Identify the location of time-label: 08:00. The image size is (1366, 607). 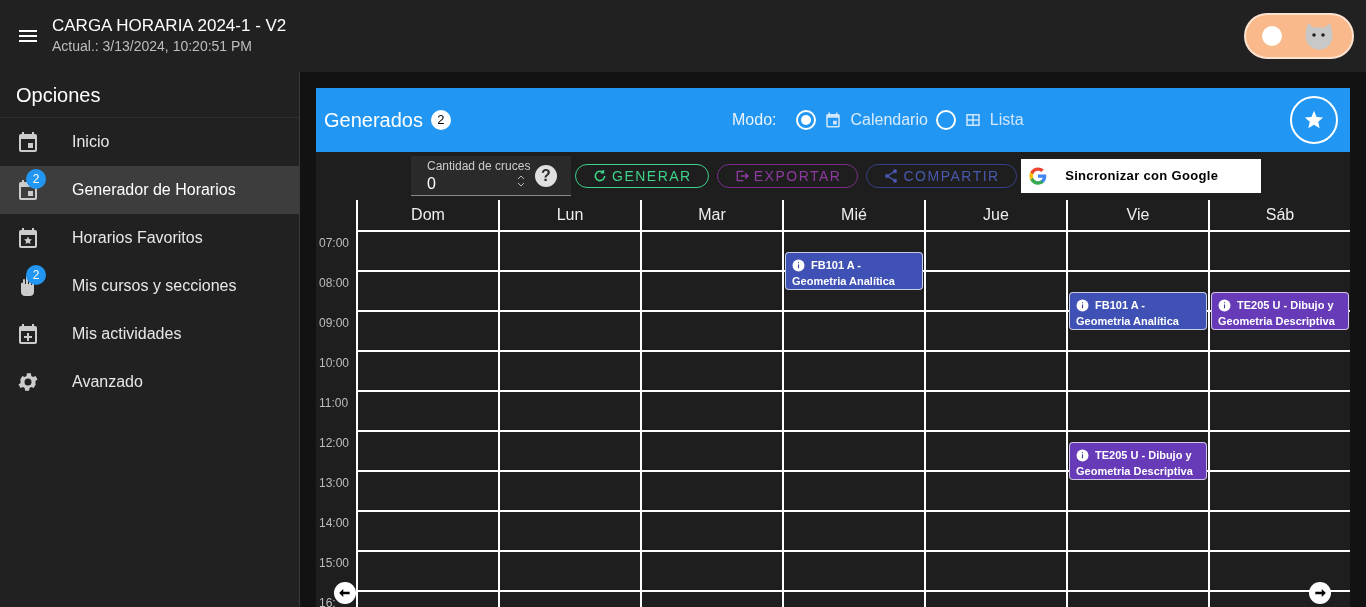
(334, 283).